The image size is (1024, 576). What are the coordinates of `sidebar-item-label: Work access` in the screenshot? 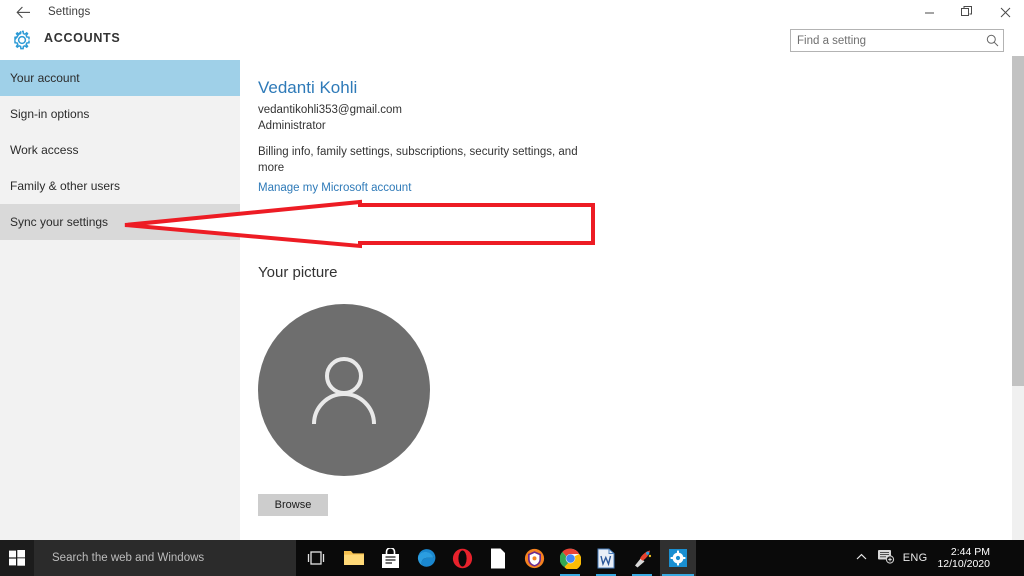 It's located at (44, 150).